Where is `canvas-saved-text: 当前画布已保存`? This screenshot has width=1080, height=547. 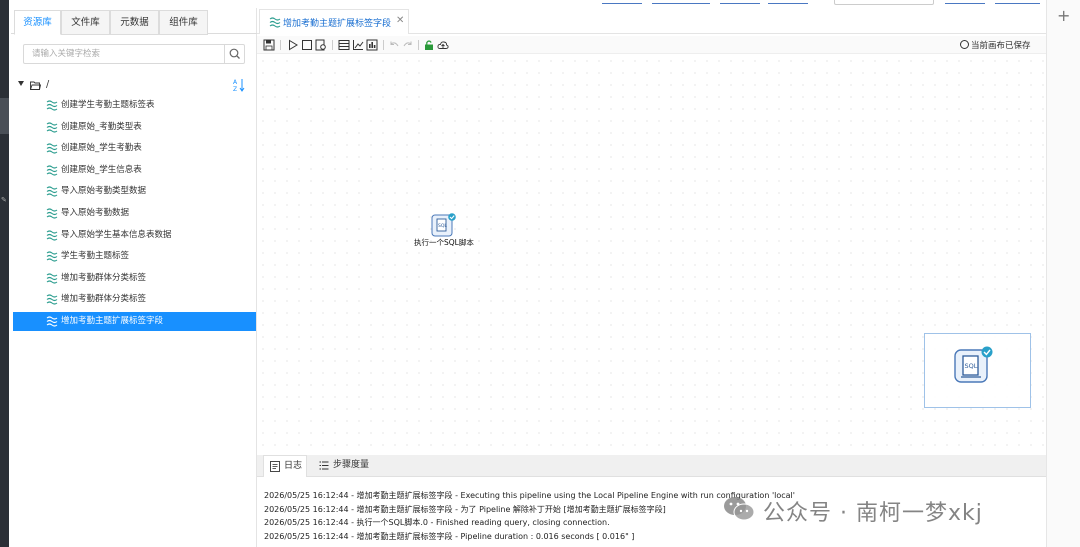 canvas-saved-text: 当前画布已保存 is located at coordinates (1001, 46).